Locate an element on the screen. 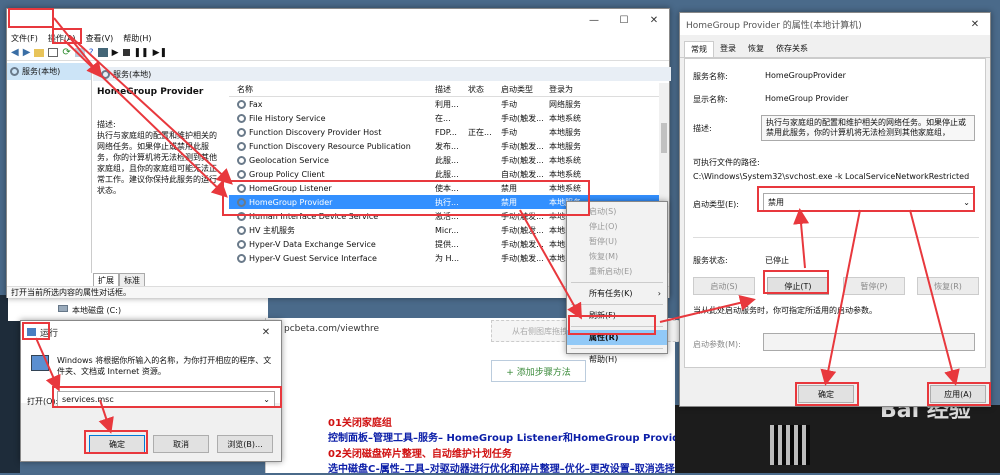  service-name: HomeGroup Provider is located at coordinates (332, 202).